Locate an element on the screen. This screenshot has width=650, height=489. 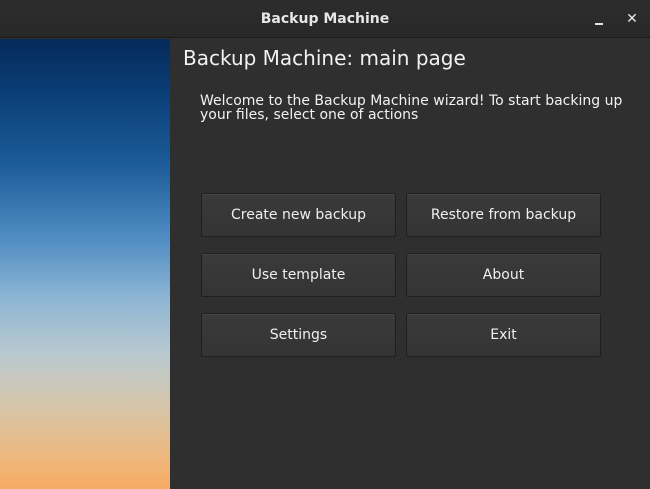
use-template-button: Use template is located at coordinates (298, 275).